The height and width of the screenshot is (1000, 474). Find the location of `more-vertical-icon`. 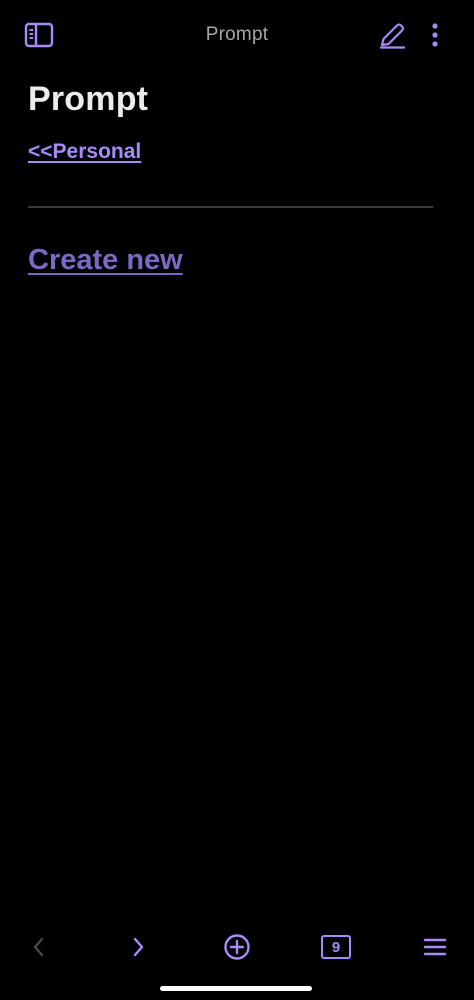

more-vertical-icon is located at coordinates (435, 35).